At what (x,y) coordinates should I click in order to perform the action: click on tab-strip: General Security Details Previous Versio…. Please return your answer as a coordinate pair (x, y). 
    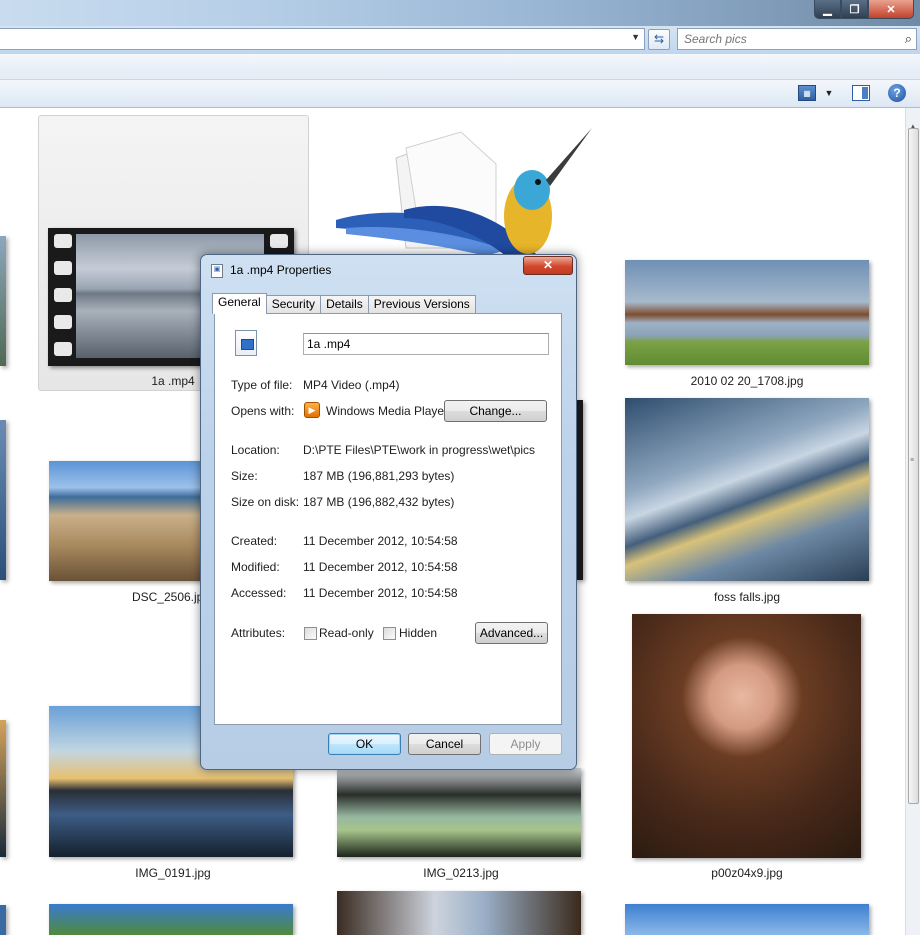
    Looking at the image, I should click on (344, 303).